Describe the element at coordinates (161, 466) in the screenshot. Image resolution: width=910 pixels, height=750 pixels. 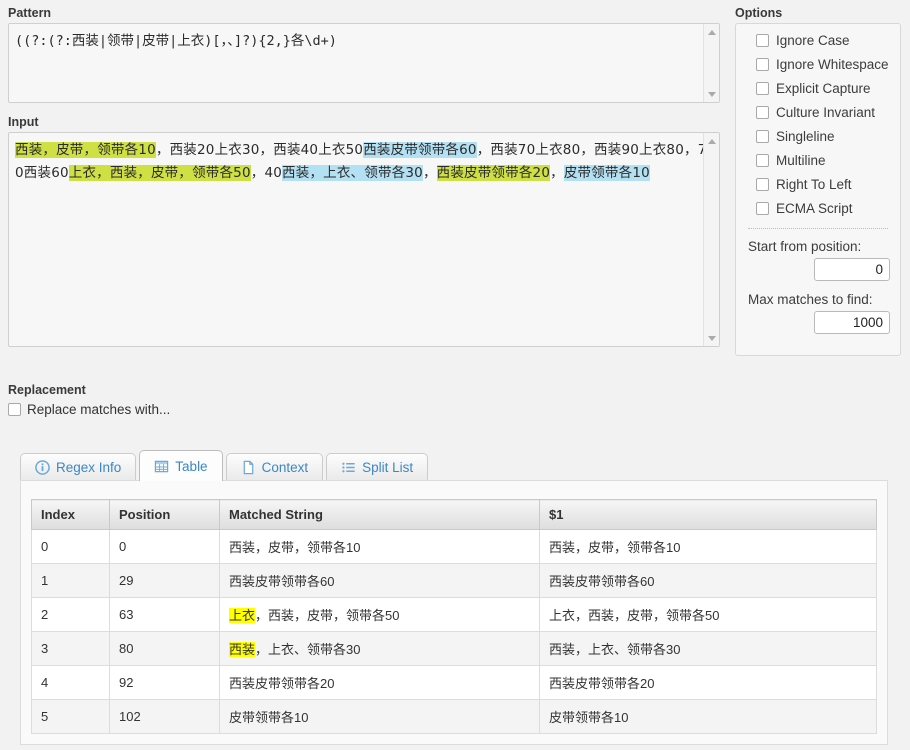
I see `table-icon` at that location.